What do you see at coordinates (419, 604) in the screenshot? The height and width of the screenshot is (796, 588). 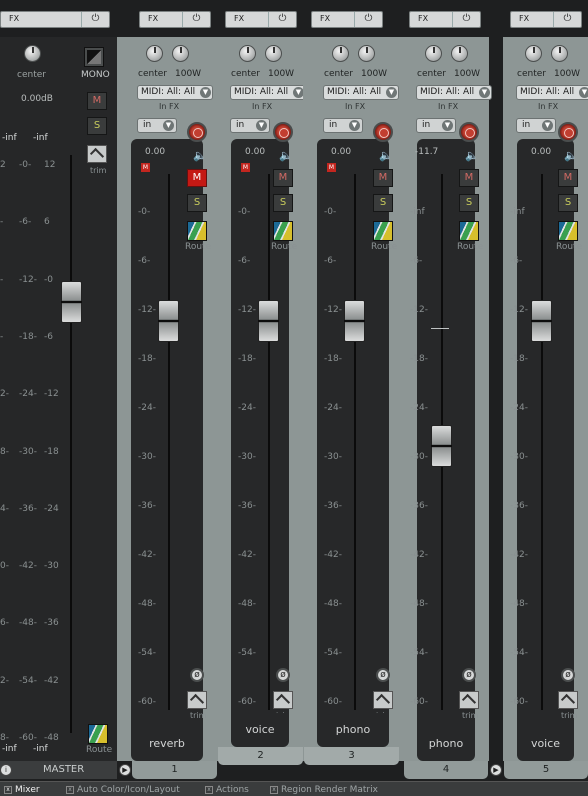 I see `scale-tick: -48-` at bounding box center [419, 604].